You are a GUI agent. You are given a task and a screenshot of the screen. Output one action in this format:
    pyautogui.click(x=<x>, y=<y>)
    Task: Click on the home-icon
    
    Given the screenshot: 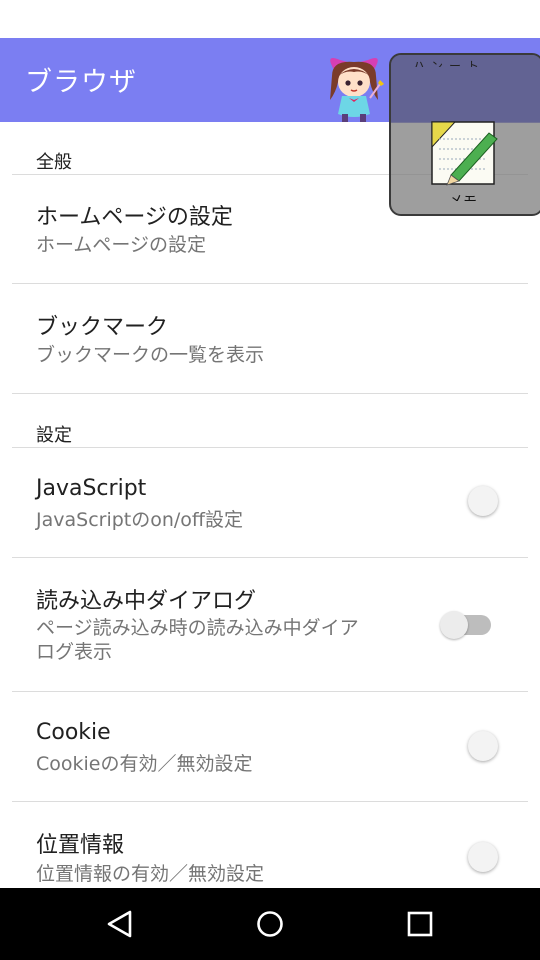 What is the action you would take?
    pyautogui.click(x=270, y=924)
    